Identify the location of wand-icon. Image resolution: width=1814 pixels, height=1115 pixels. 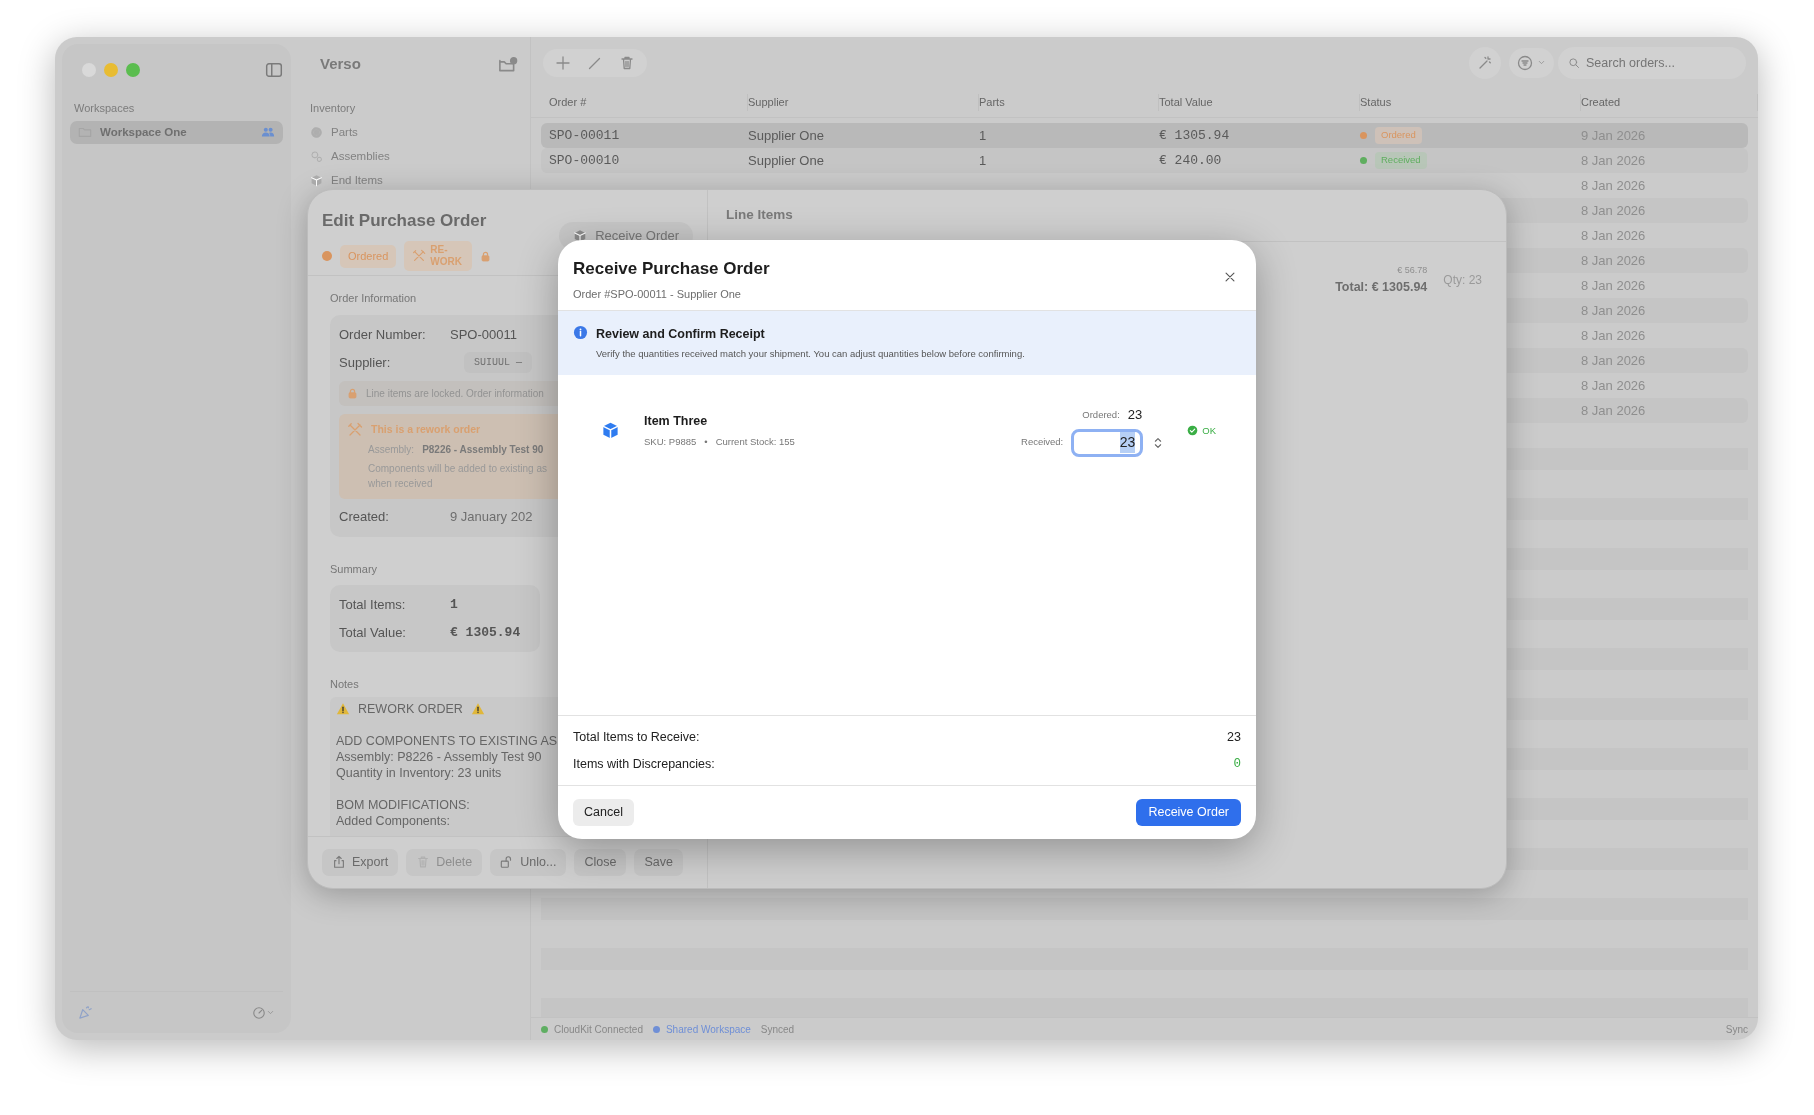
(1485, 62).